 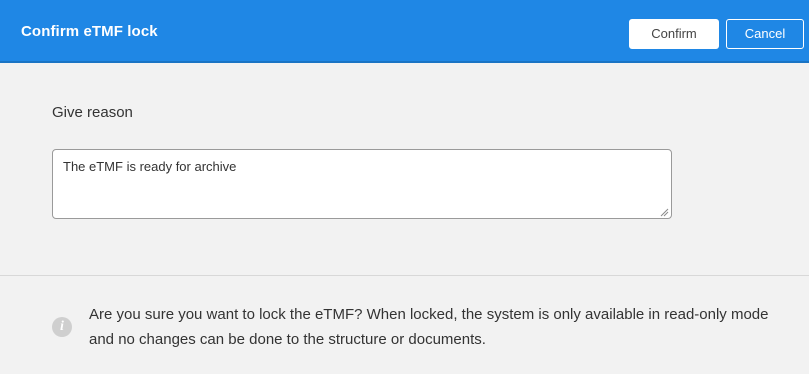 I want to click on divider, so click(x=404, y=275).